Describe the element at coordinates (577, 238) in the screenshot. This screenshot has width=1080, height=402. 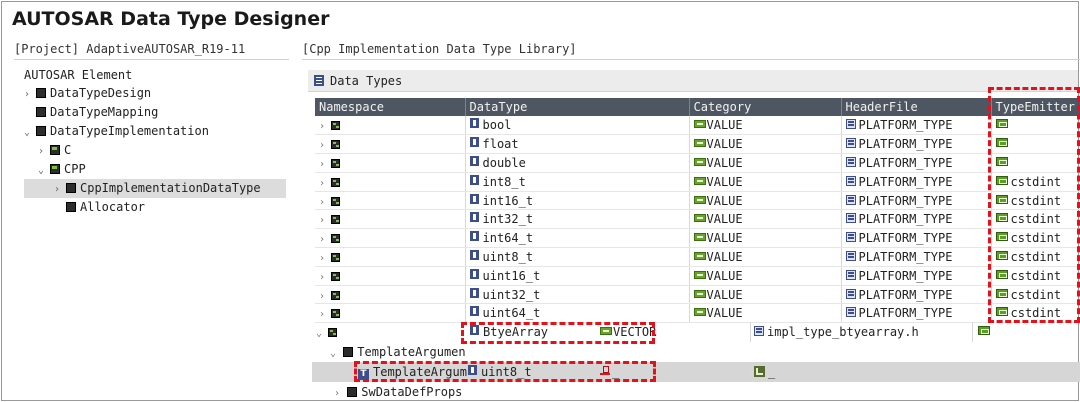
I see `datatype-cell: int64_t` at that location.